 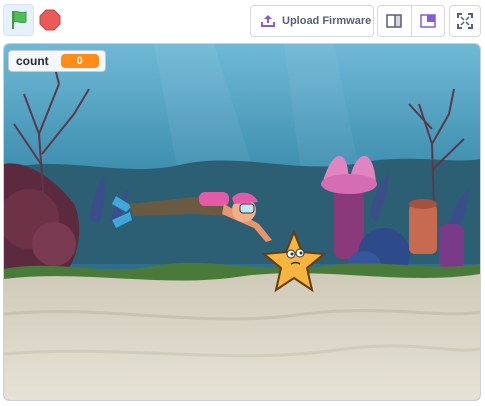 What do you see at coordinates (32, 61) in the screenshot?
I see `monitor-label: count` at bounding box center [32, 61].